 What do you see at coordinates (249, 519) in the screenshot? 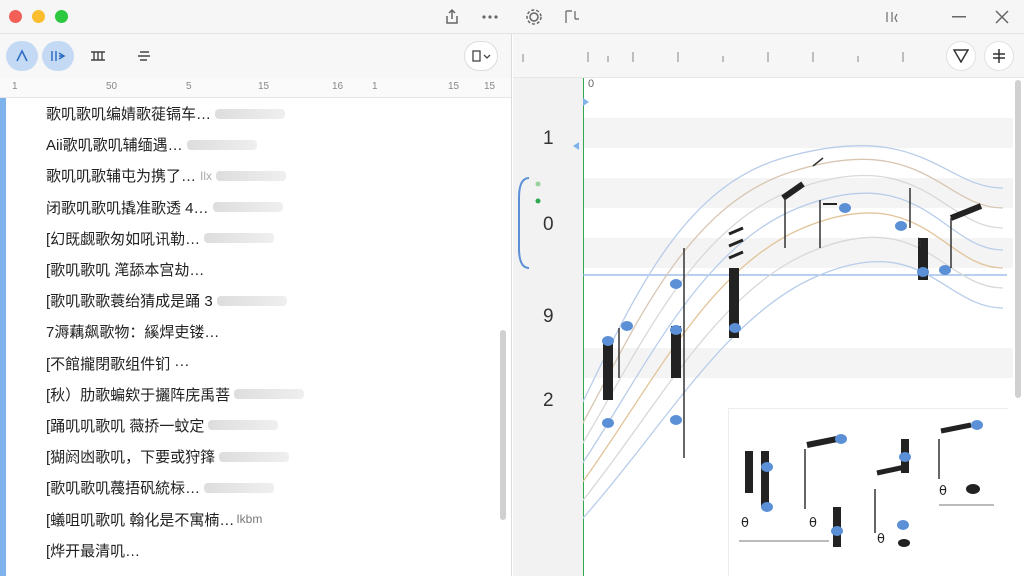
I see `lyric-suffix: Ikbm` at bounding box center [249, 519].